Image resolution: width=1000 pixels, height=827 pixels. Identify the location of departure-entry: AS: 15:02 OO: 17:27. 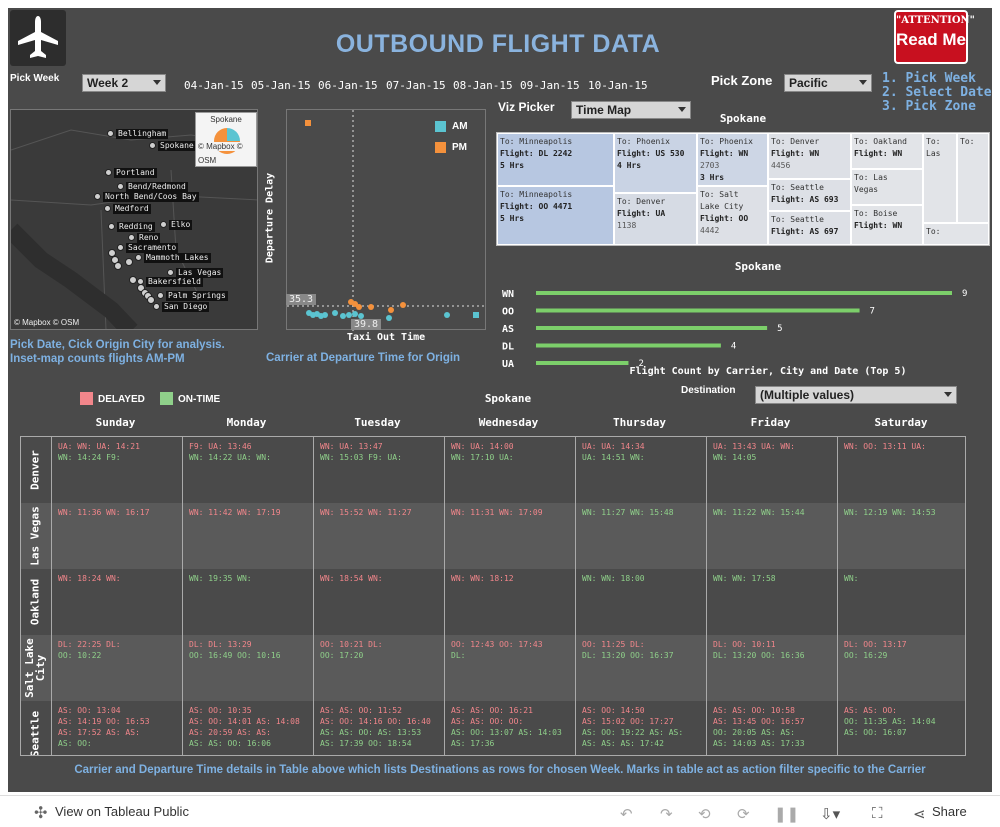
(641, 721).